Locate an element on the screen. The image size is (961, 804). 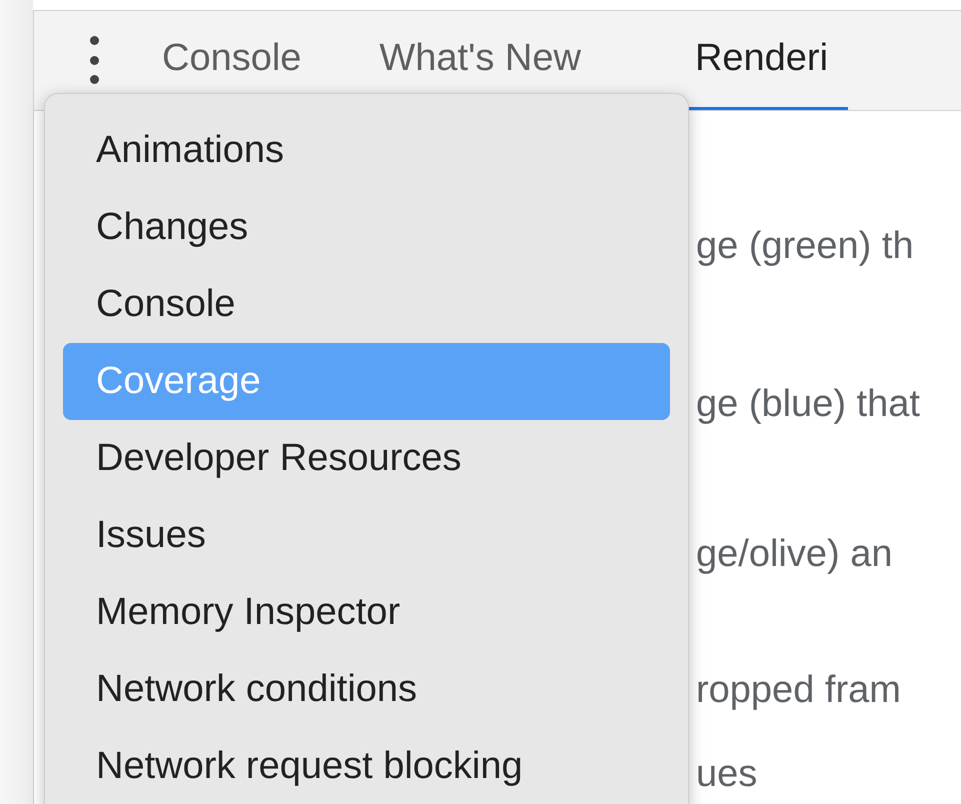
menu-item: Changes is located at coordinates (366, 227).